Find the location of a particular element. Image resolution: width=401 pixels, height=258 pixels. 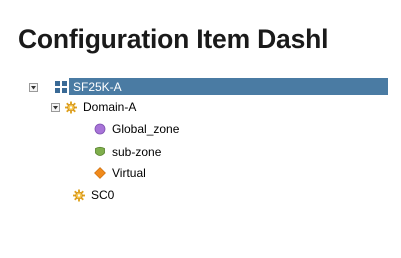

tree-node-root: SF25K-A is located at coordinates (75, 87).